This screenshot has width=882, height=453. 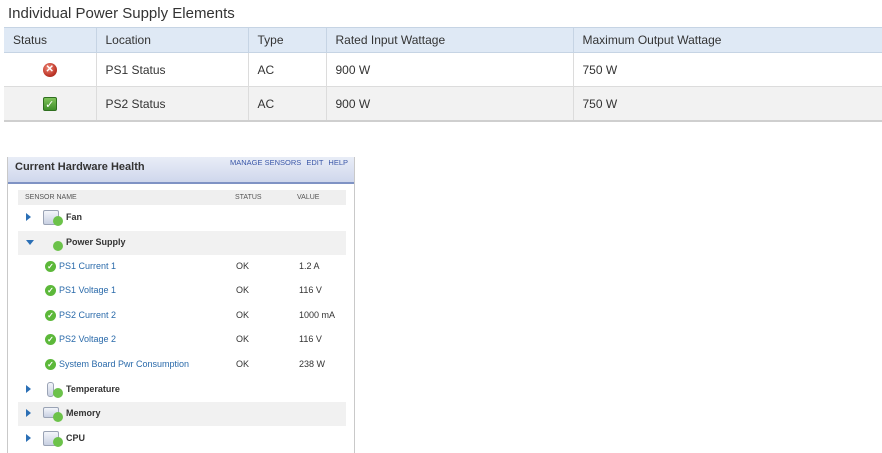 What do you see at coordinates (182, 218) in the screenshot?
I see `category-row-fan: Fan` at bounding box center [182, 218].